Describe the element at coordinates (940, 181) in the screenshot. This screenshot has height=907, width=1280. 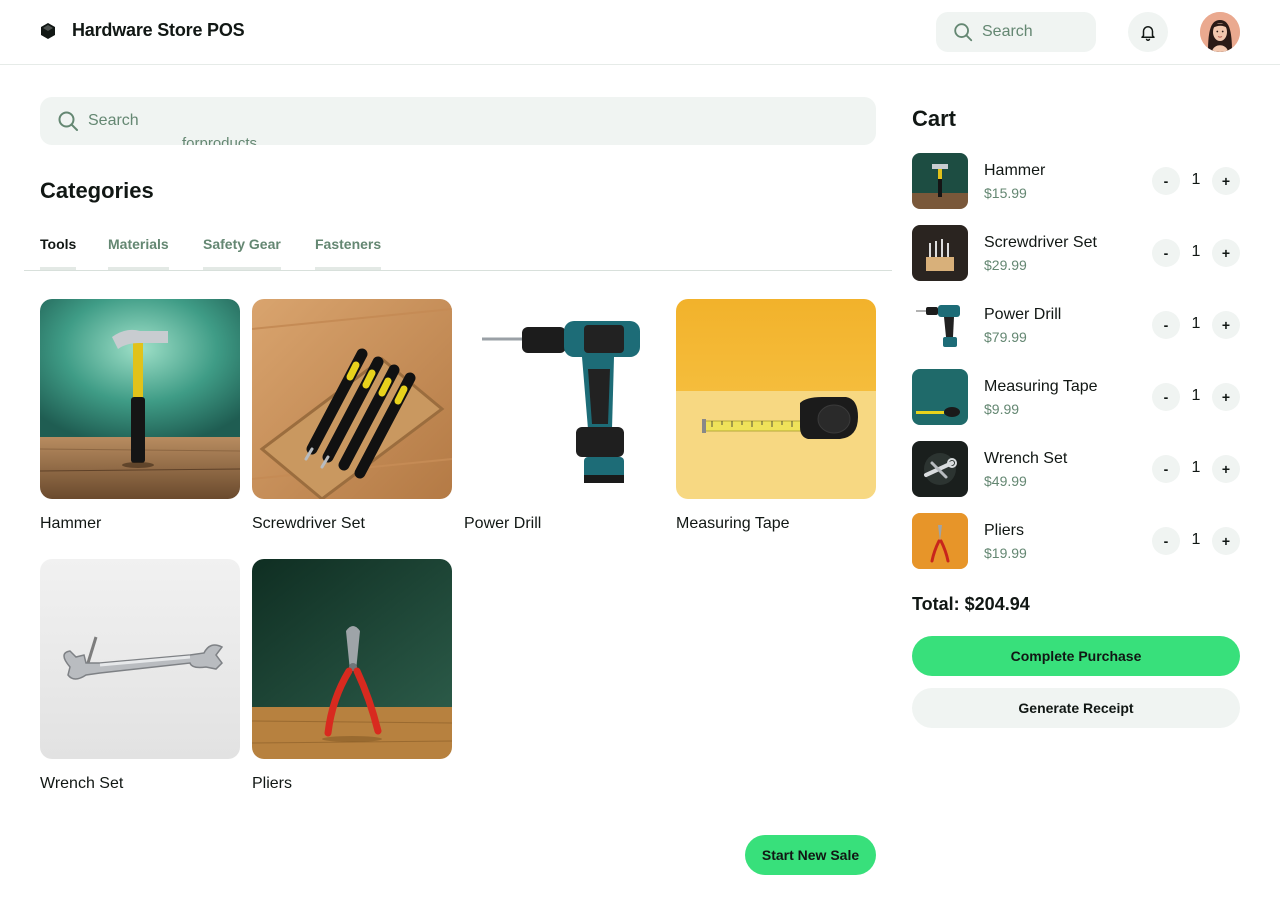
I see `hammer-thumbnail` at that location.